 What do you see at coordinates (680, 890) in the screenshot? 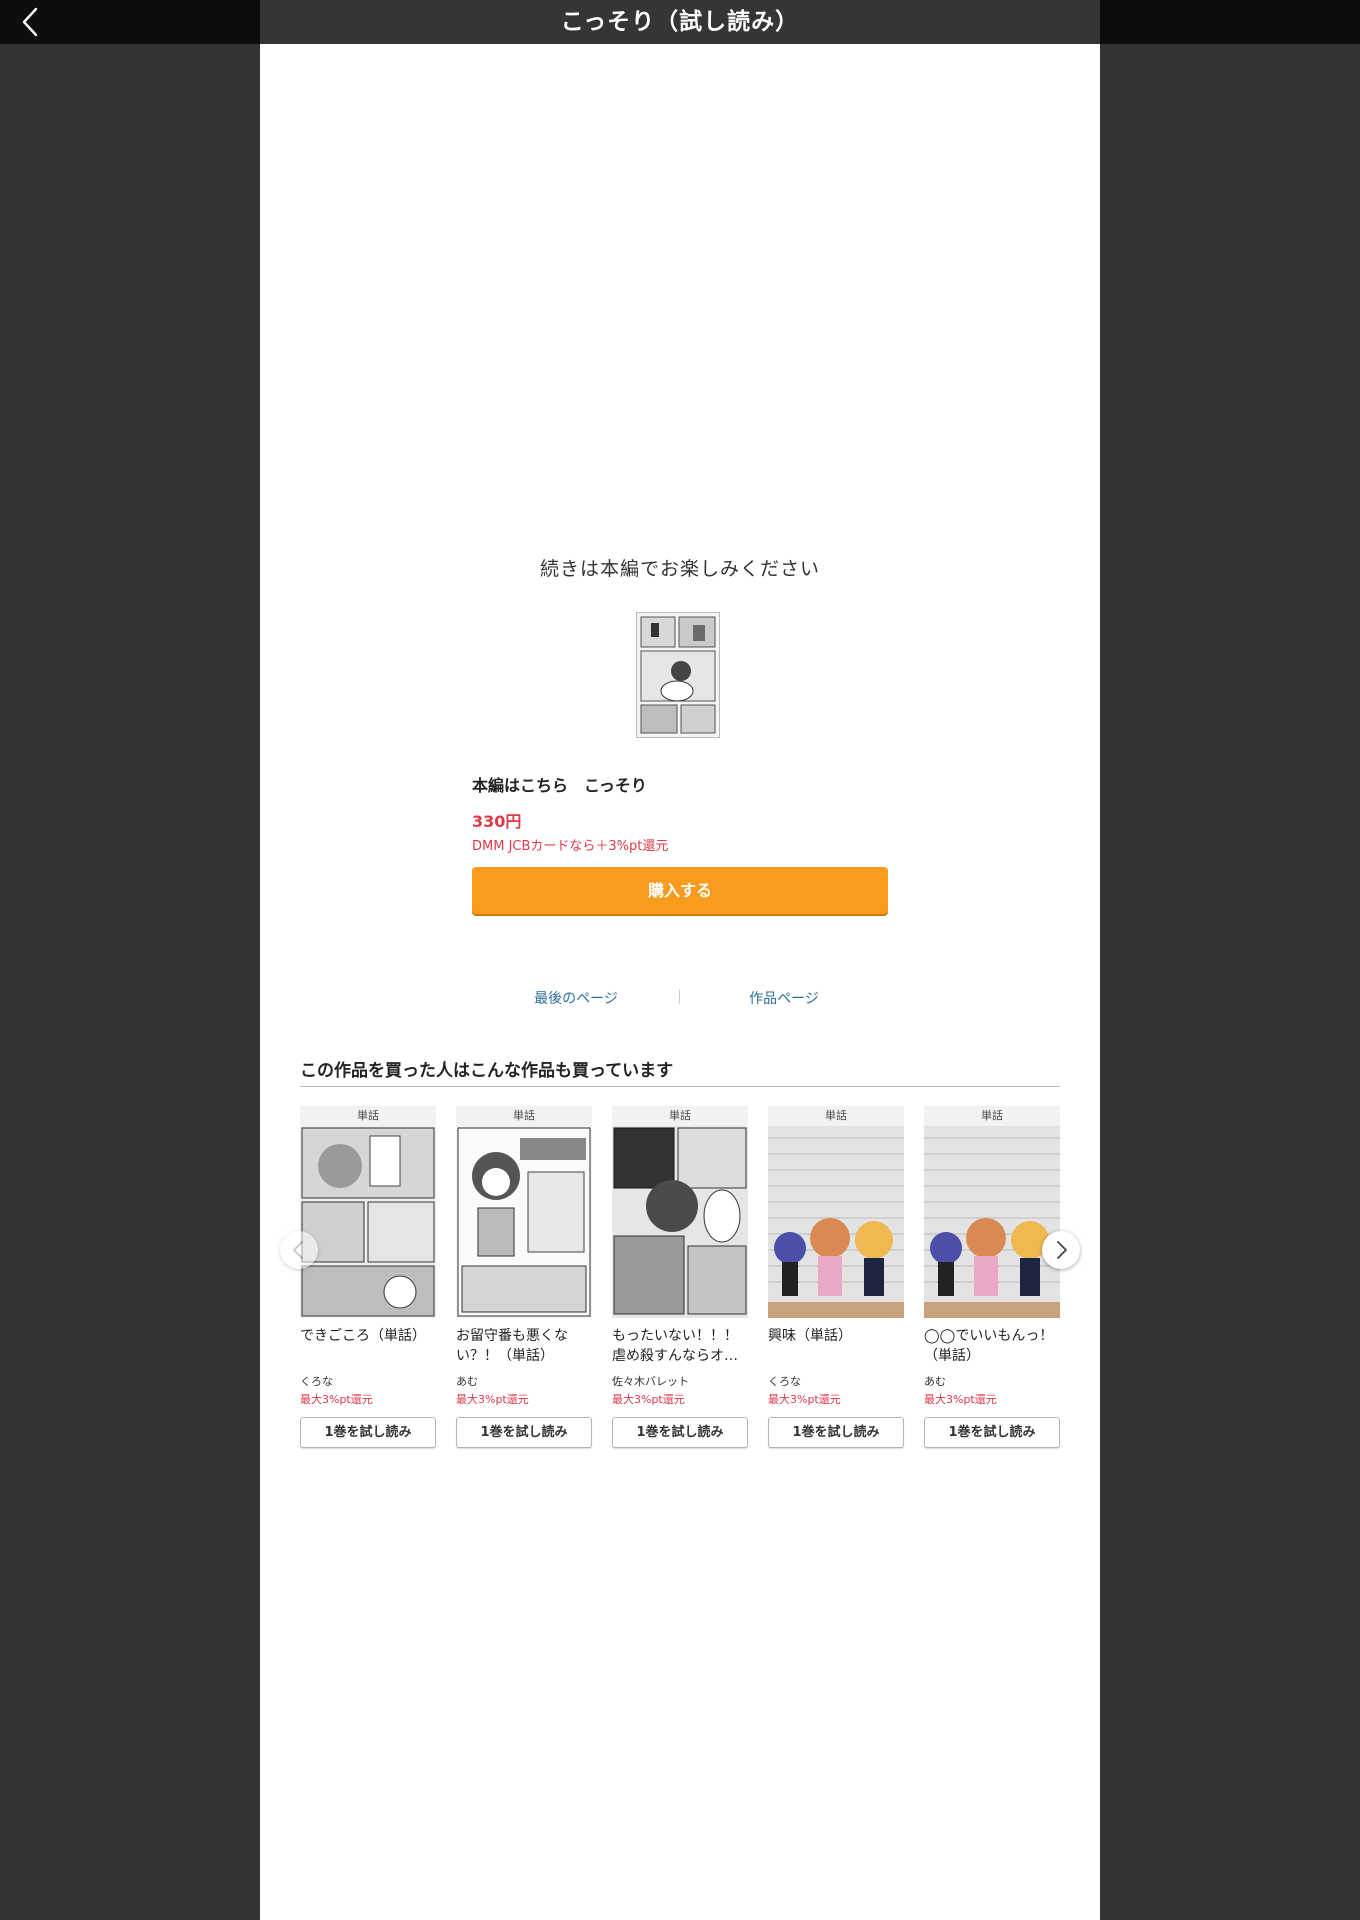
I see `buy-button: 購入する` at bounding box center [680, 890].